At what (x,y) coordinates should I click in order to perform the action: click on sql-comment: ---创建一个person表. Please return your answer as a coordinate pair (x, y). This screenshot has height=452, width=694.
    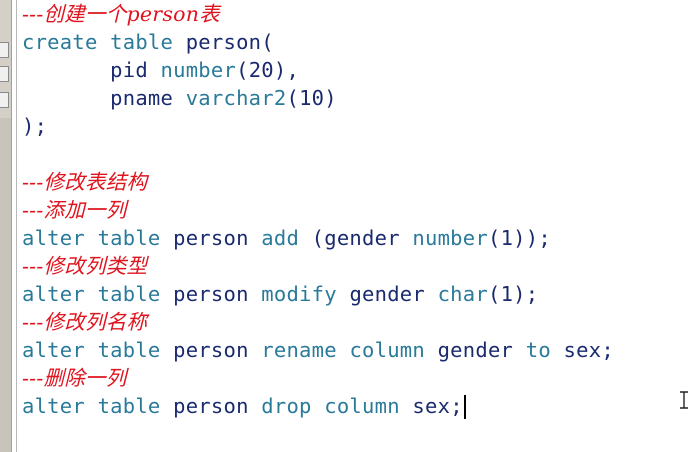
    Looking at the image, I should click on (121, 14).